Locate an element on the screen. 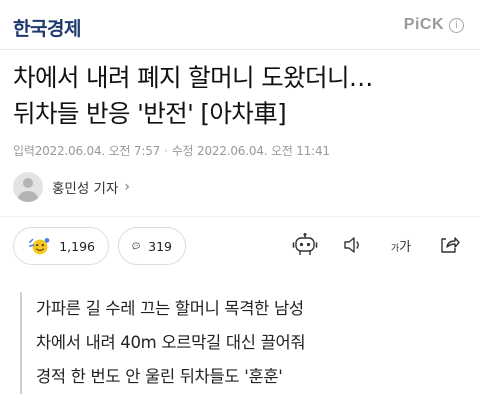 This screenshot has height=418, width=480. font-size-button: 가가 is located at coordinates (401, 245).